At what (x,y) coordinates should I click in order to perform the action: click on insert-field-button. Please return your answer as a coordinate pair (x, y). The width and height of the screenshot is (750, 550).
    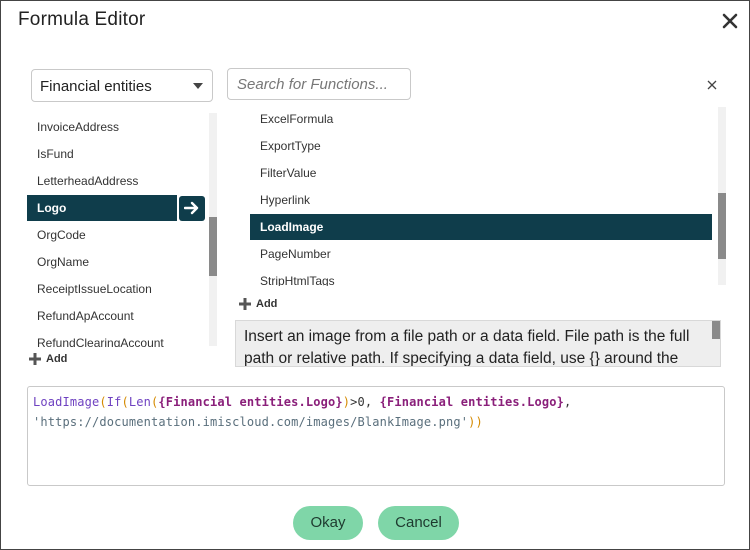
    Looking at the image, I should click on (192, 208).